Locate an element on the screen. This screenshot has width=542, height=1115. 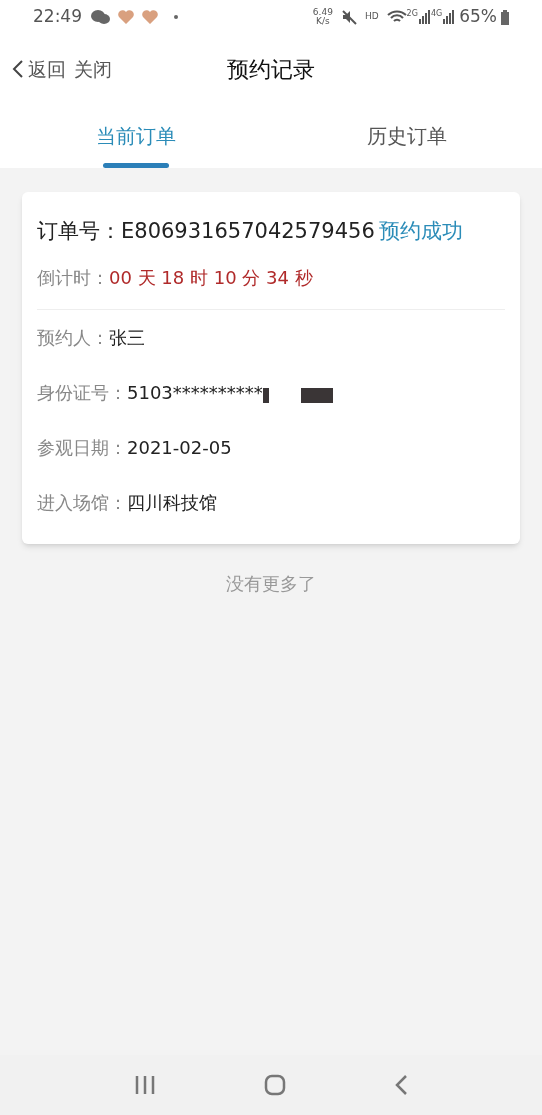
field-value: 2021-02-05 is located at coordinates (179, 448).